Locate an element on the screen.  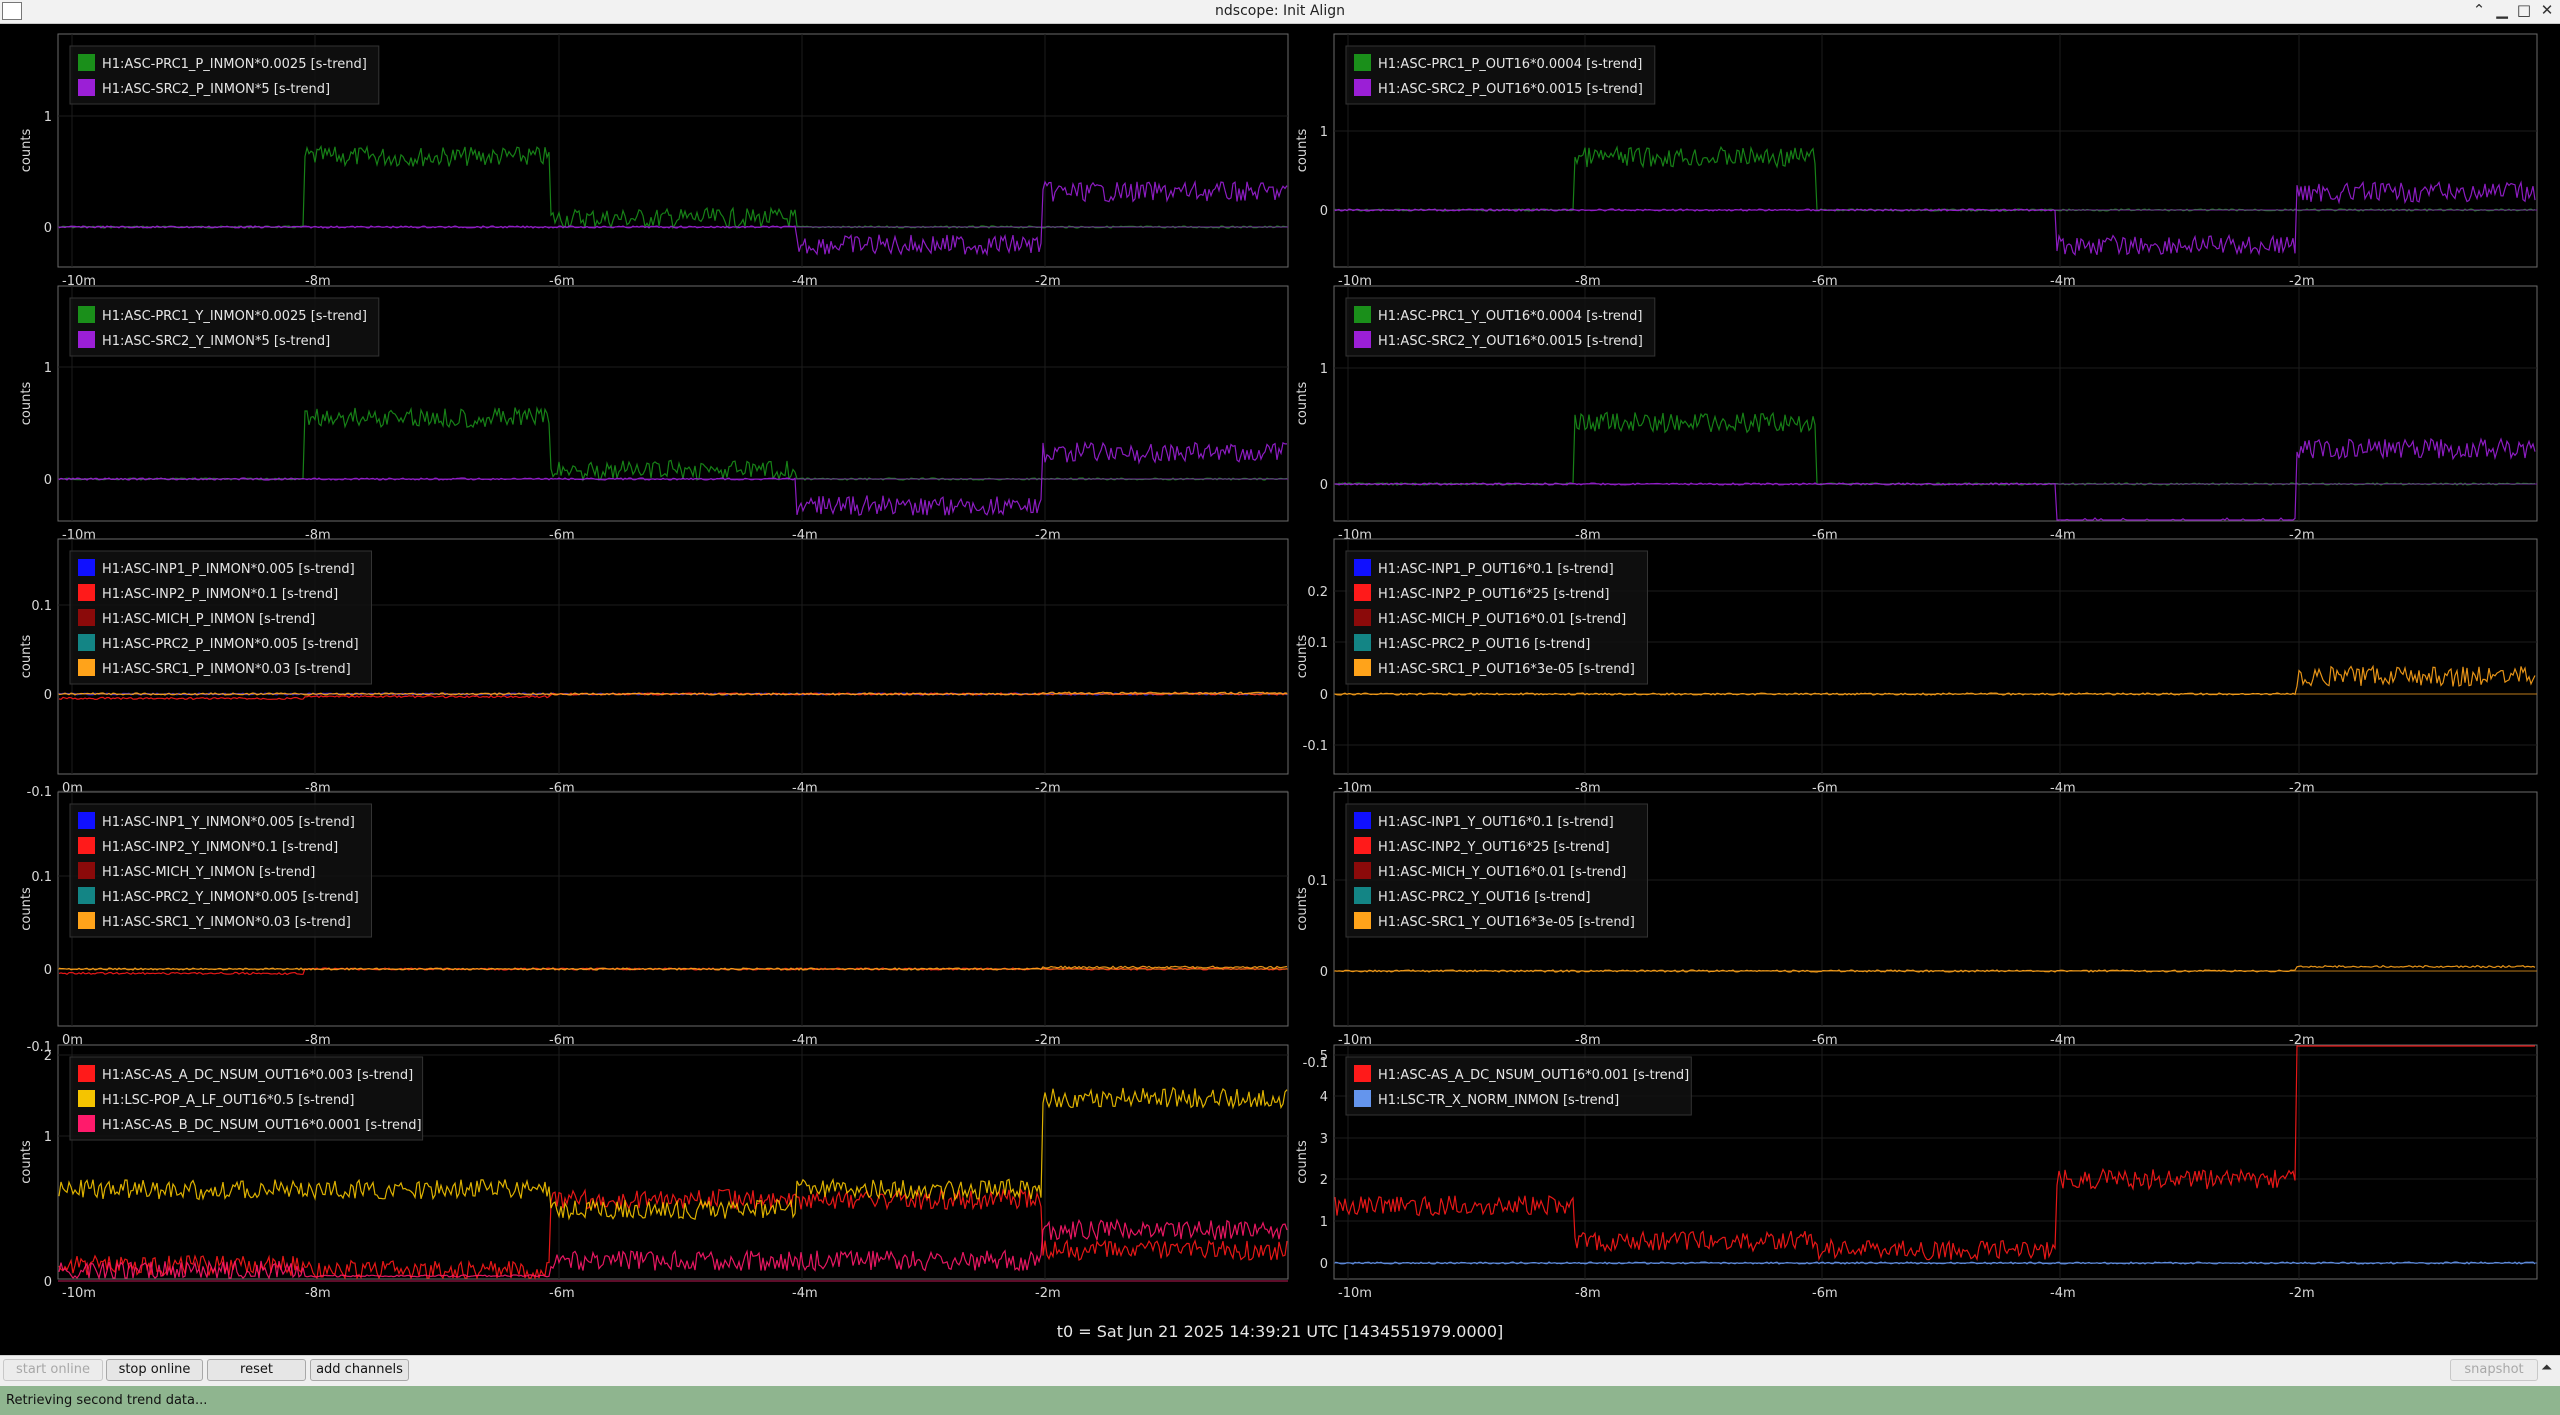
legend-label: H1:LSC-POP_A_LF_OUT16*0.5 [s-trend] is located at coordinates (228, 1100).